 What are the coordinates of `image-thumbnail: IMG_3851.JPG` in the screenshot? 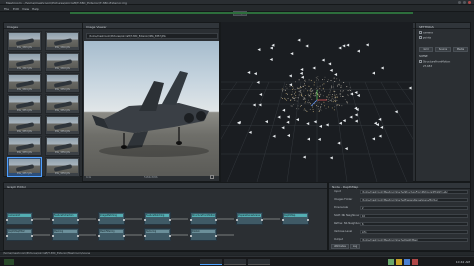 It's located at (24, 104).